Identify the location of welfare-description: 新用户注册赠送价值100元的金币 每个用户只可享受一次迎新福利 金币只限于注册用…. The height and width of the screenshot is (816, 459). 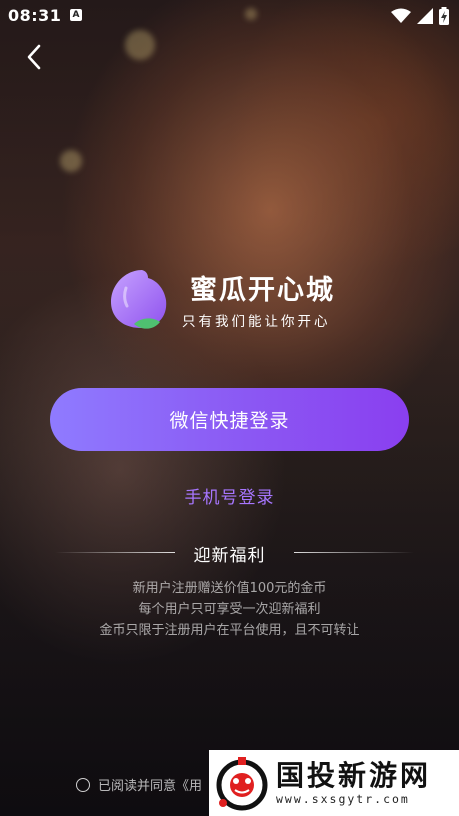
(229, 609).